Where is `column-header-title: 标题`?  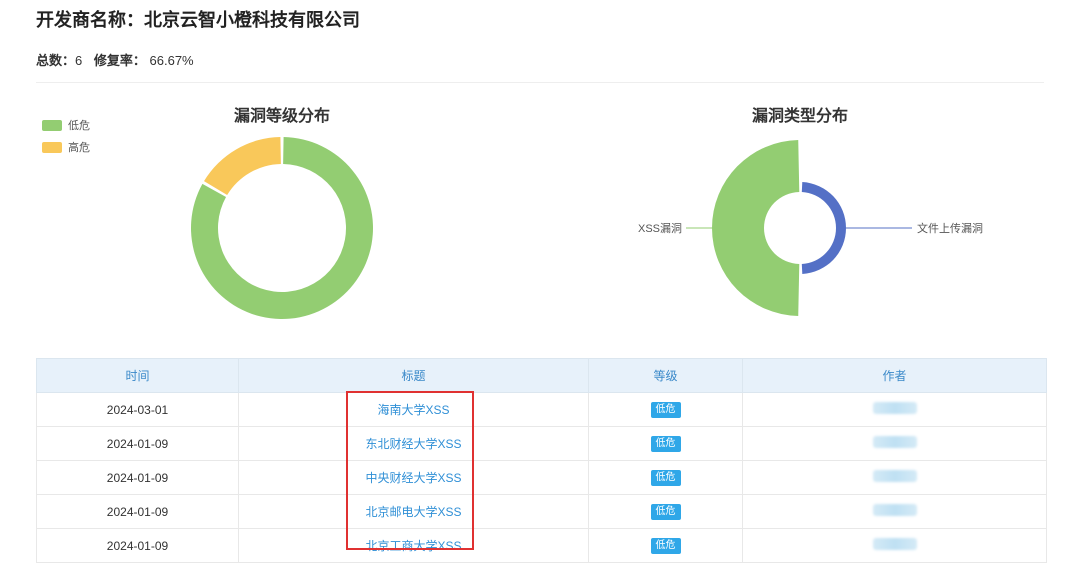
column-header-title: 标题 is located at coordinates (413, 375).